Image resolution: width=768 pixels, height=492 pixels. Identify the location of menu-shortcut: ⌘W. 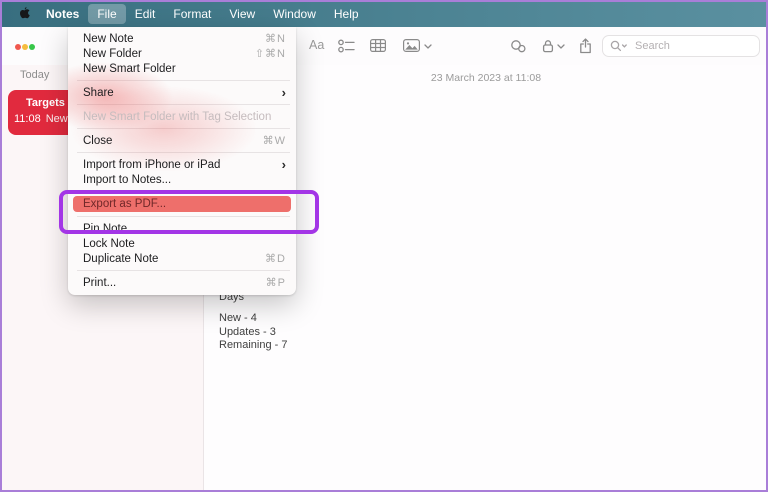
(274, 141).